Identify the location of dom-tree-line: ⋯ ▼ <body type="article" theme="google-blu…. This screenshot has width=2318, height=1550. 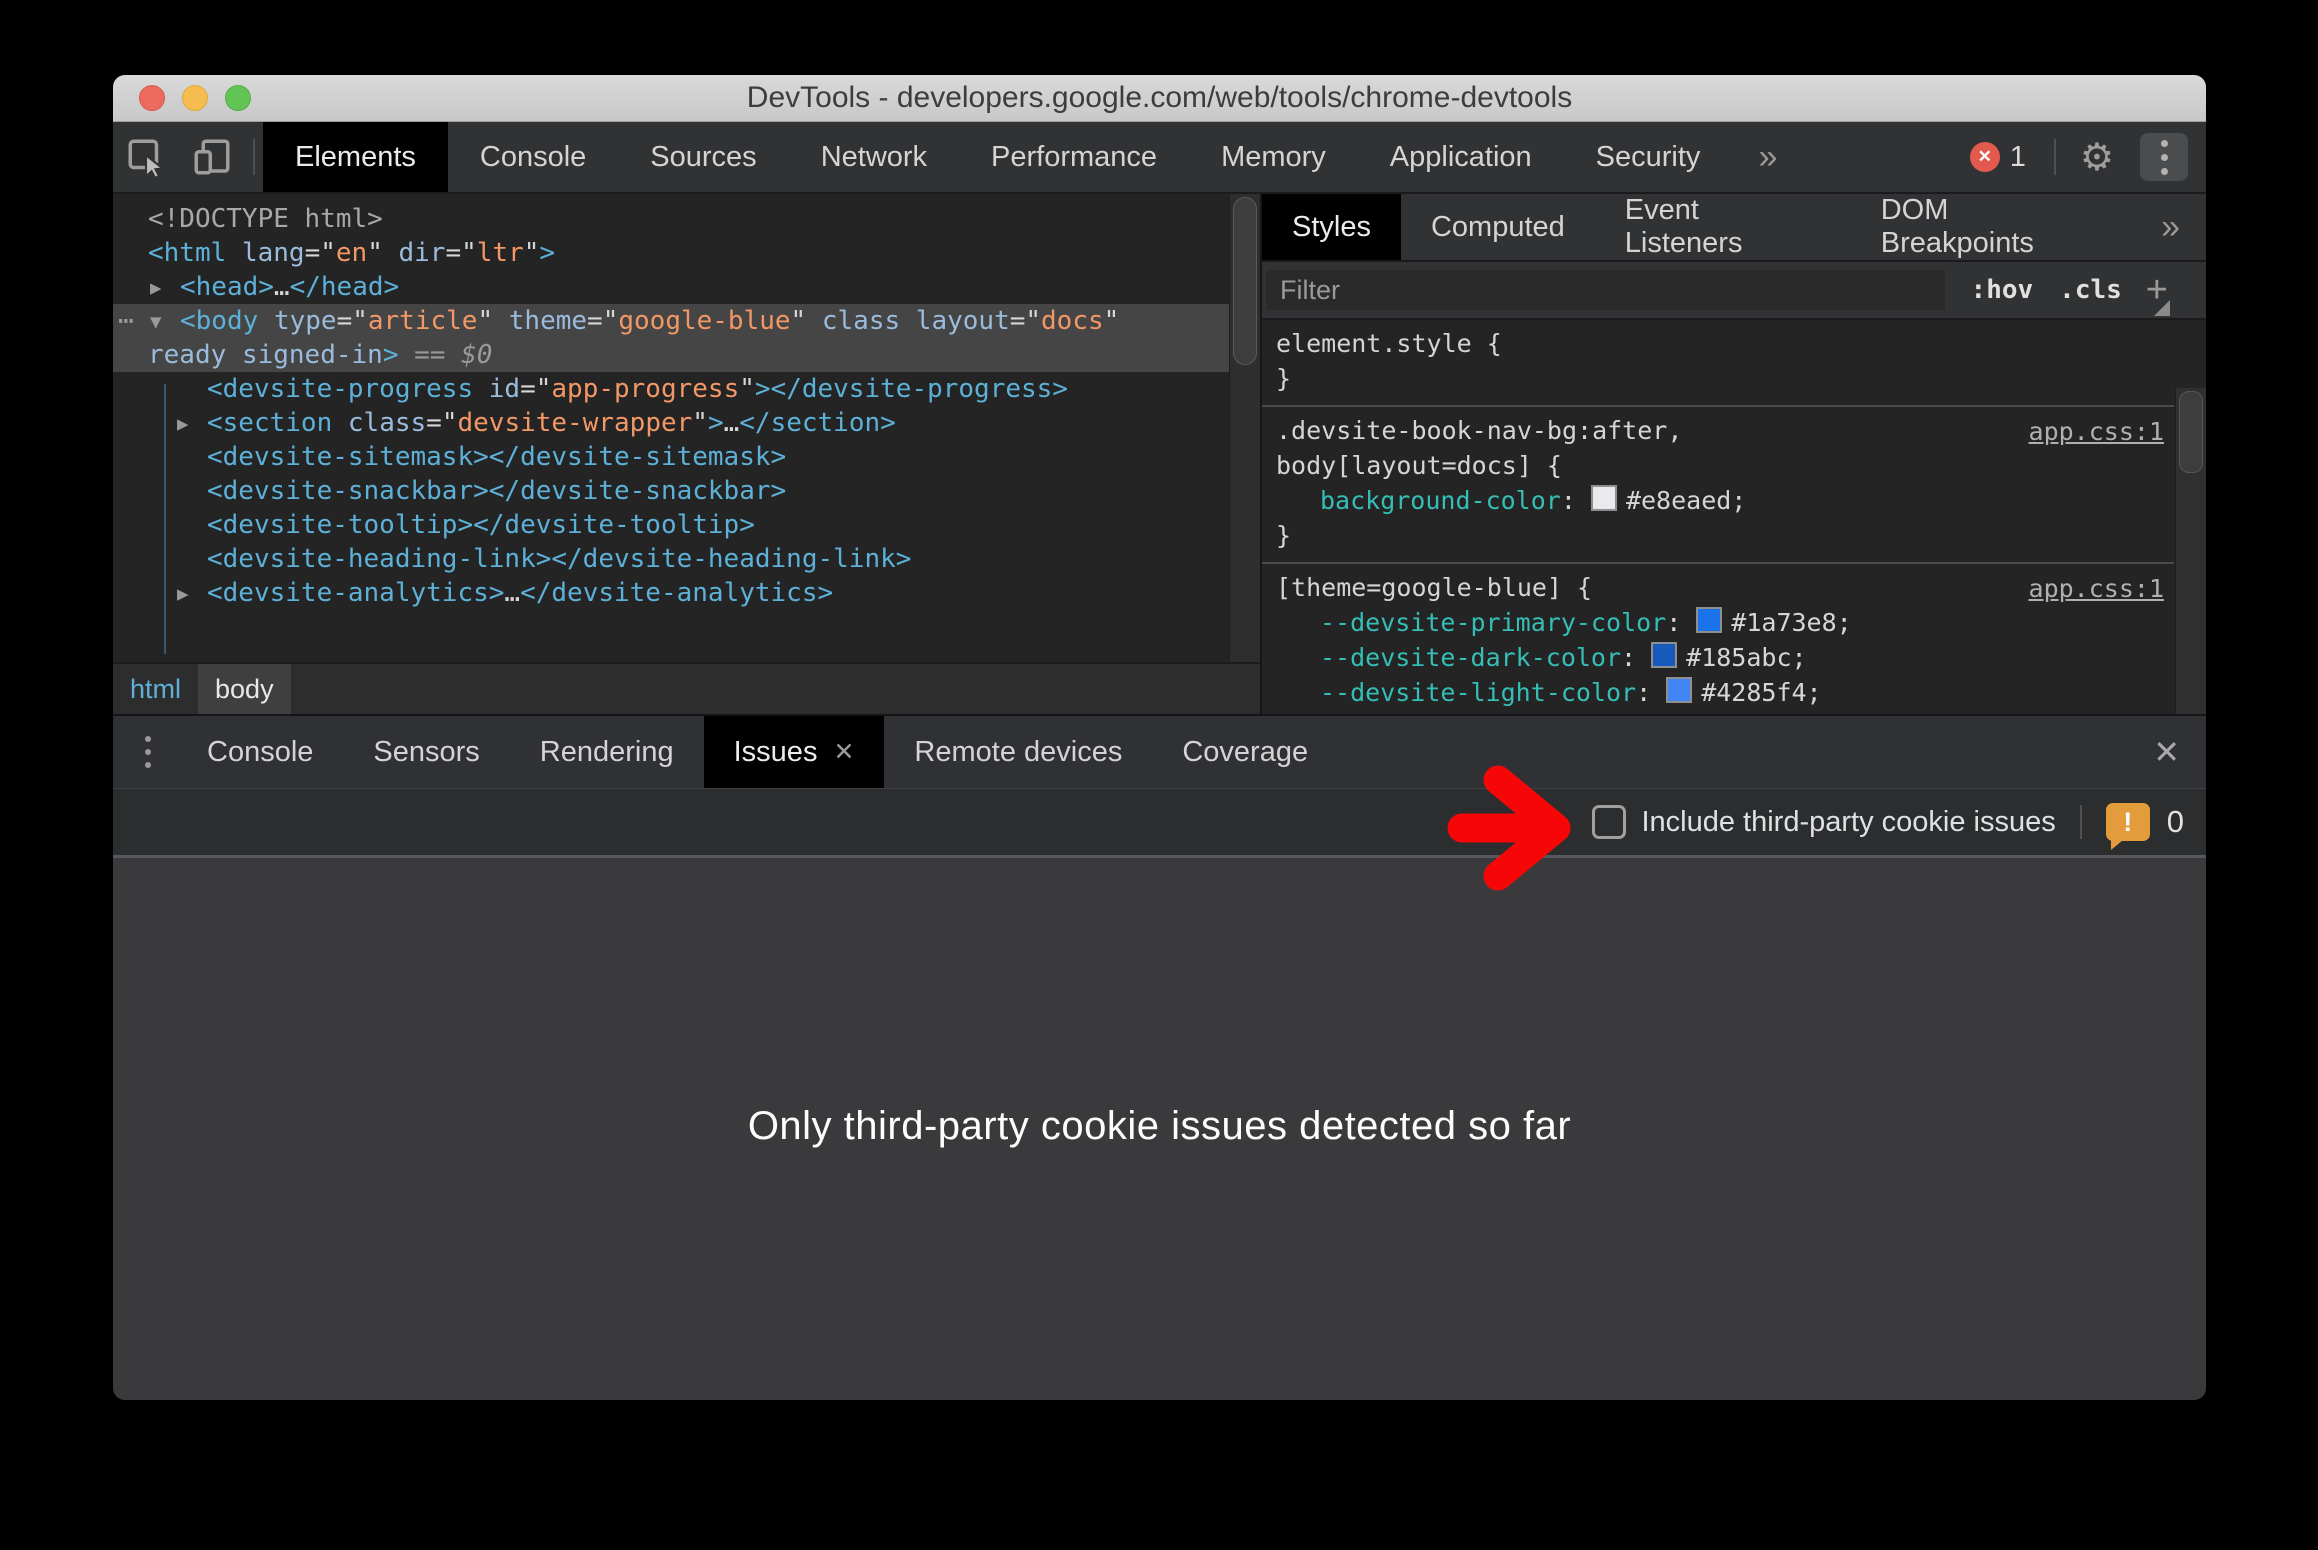
(671, 321).